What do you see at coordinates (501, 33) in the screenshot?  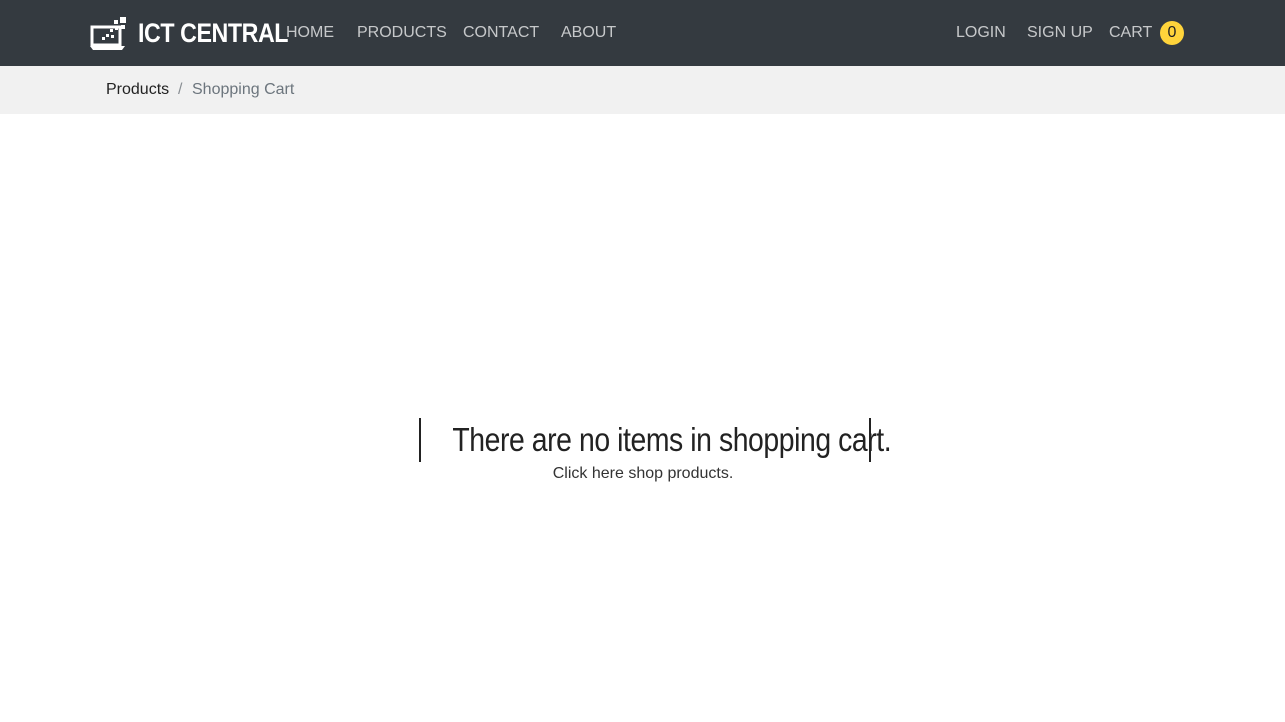 I see `nav-contact: CONTACT` at bounding box center [501, 33].